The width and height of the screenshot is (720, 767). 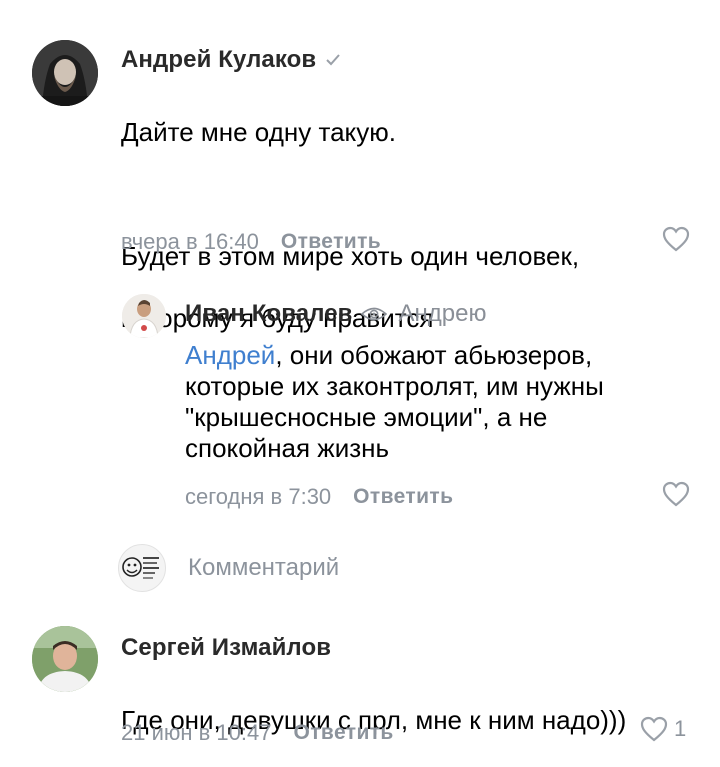 What do you see at coordinates (218, 60) in the screenshot?
I see `author-name: Андрей Кулаков` at bounding box center [218, 60].